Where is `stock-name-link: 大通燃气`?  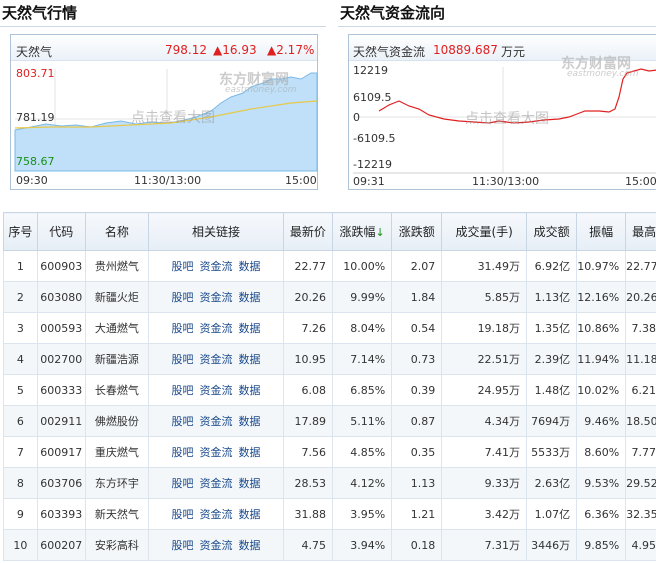
stock-name-link: 大通燃气 is located at coordinates (117, 328).